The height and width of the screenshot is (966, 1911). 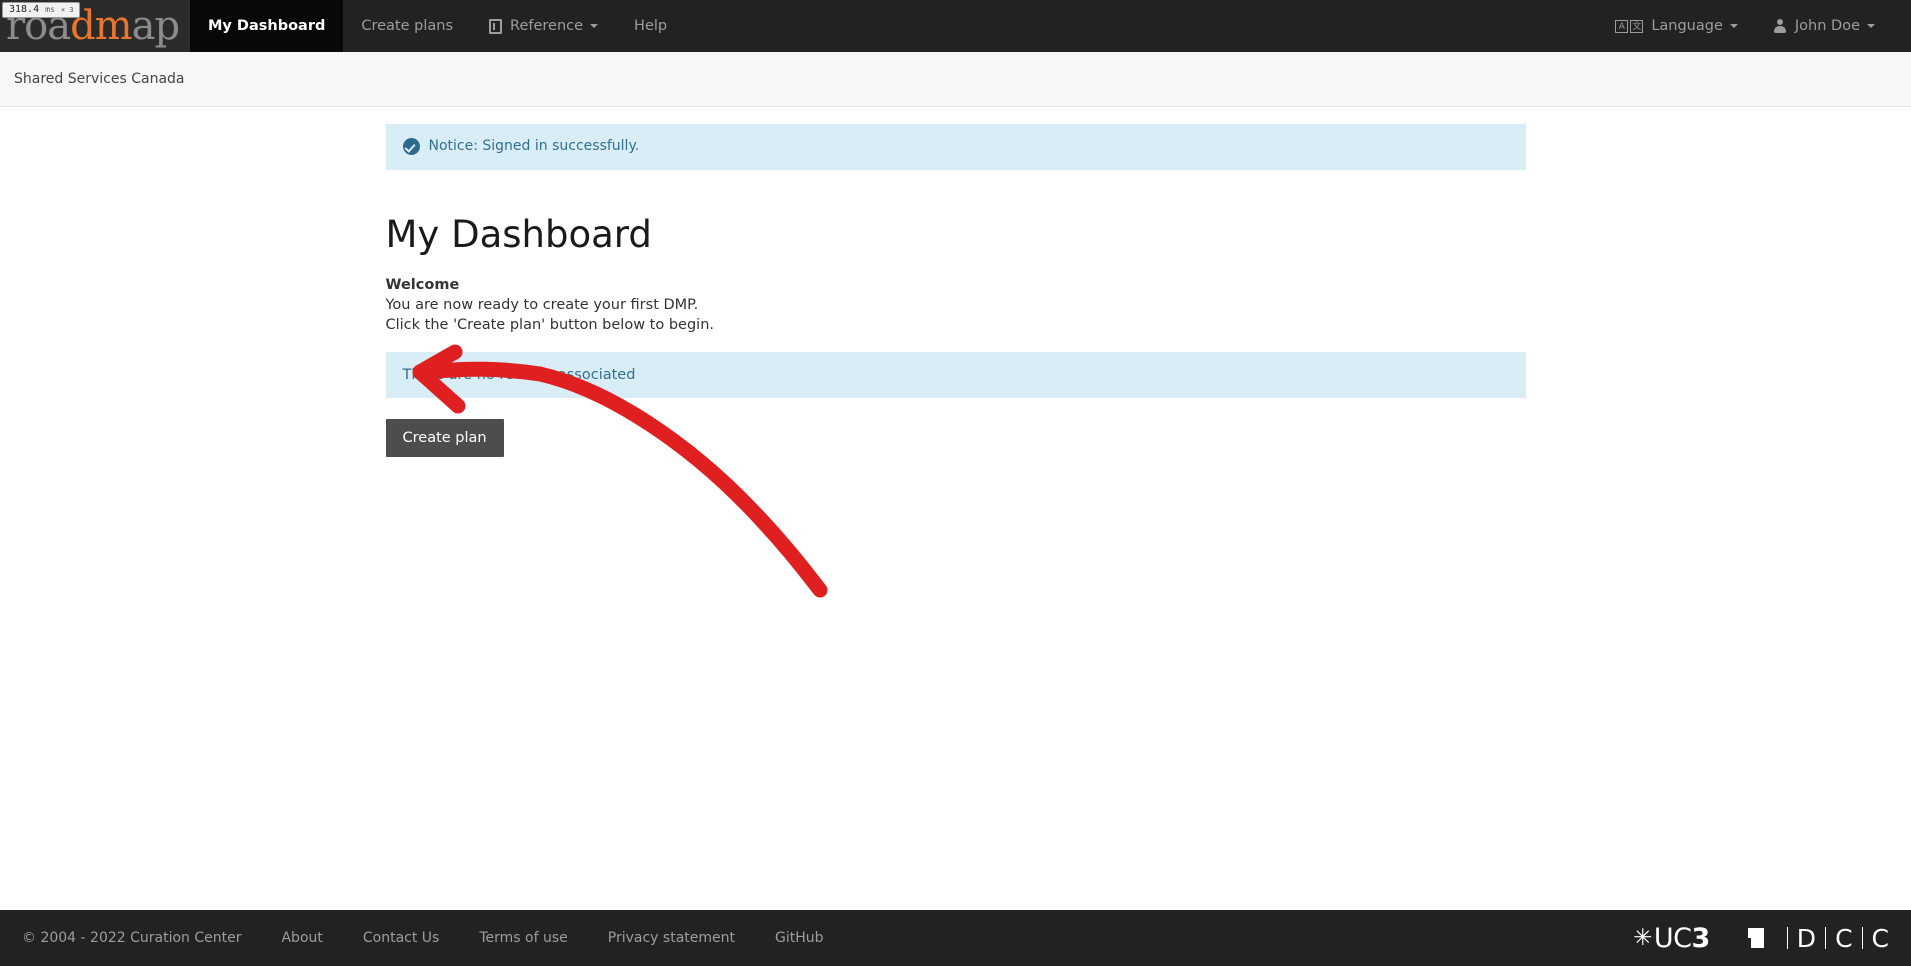 I want to click on nav-item-language: A文 Language, so click(x=1676, y=26).